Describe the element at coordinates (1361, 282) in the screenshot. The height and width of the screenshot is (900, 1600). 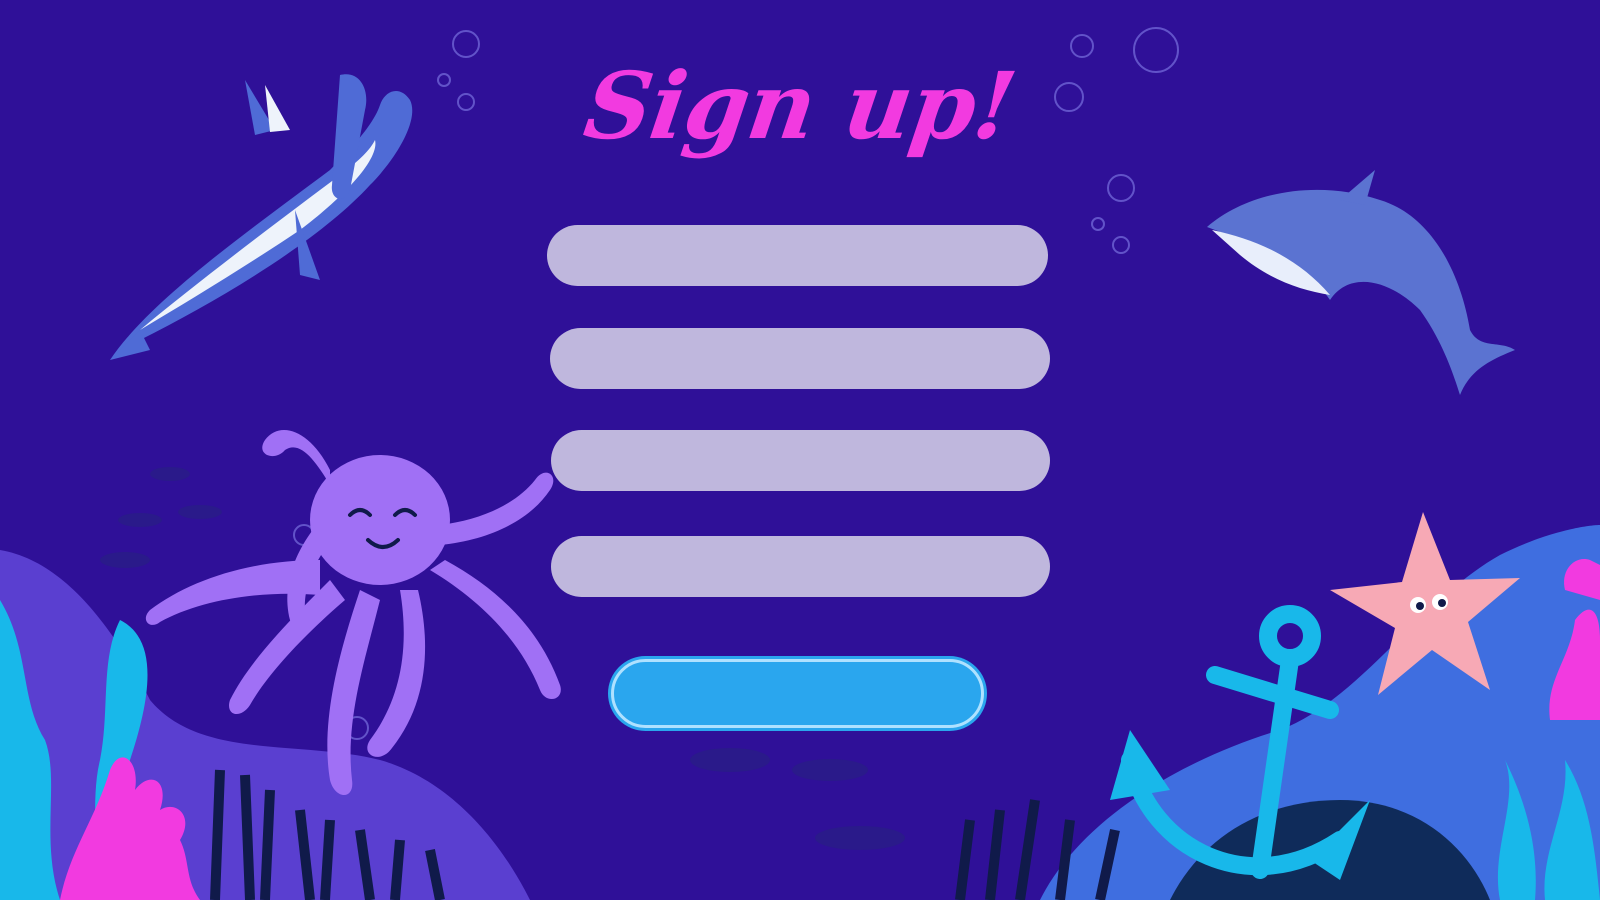
I see `dolphin` at that location.